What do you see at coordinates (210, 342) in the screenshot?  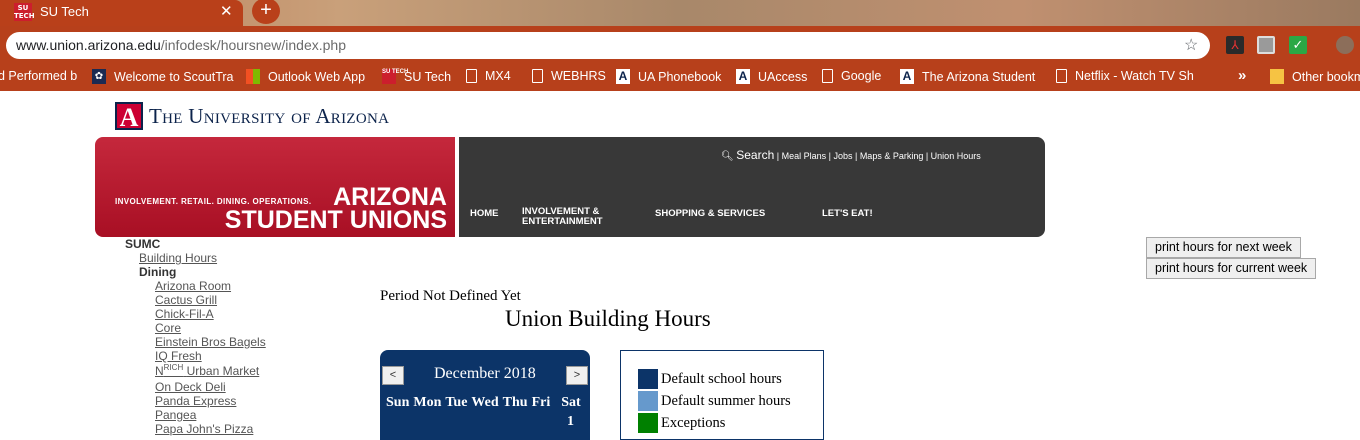 I see `sidebar-item-einstein-bros-bagels: Einstein Bros Bagels` at bounding box center [210, 342].